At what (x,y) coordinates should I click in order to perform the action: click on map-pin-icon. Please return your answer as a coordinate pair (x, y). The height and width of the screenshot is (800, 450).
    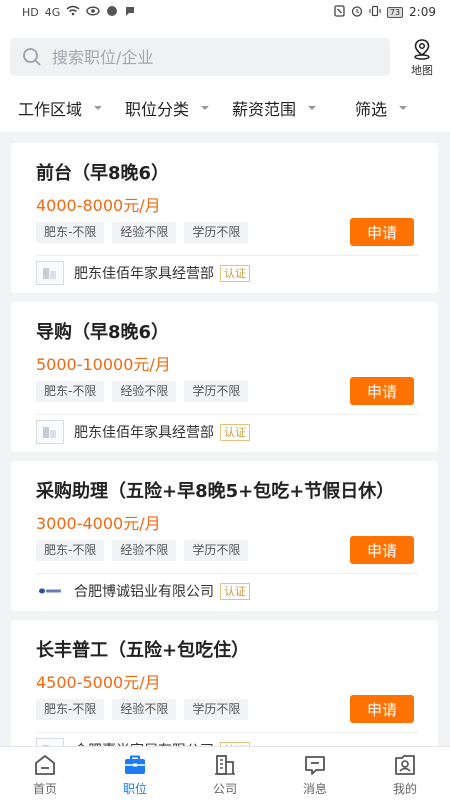
    Looking at the image, I should click on (422, 49).